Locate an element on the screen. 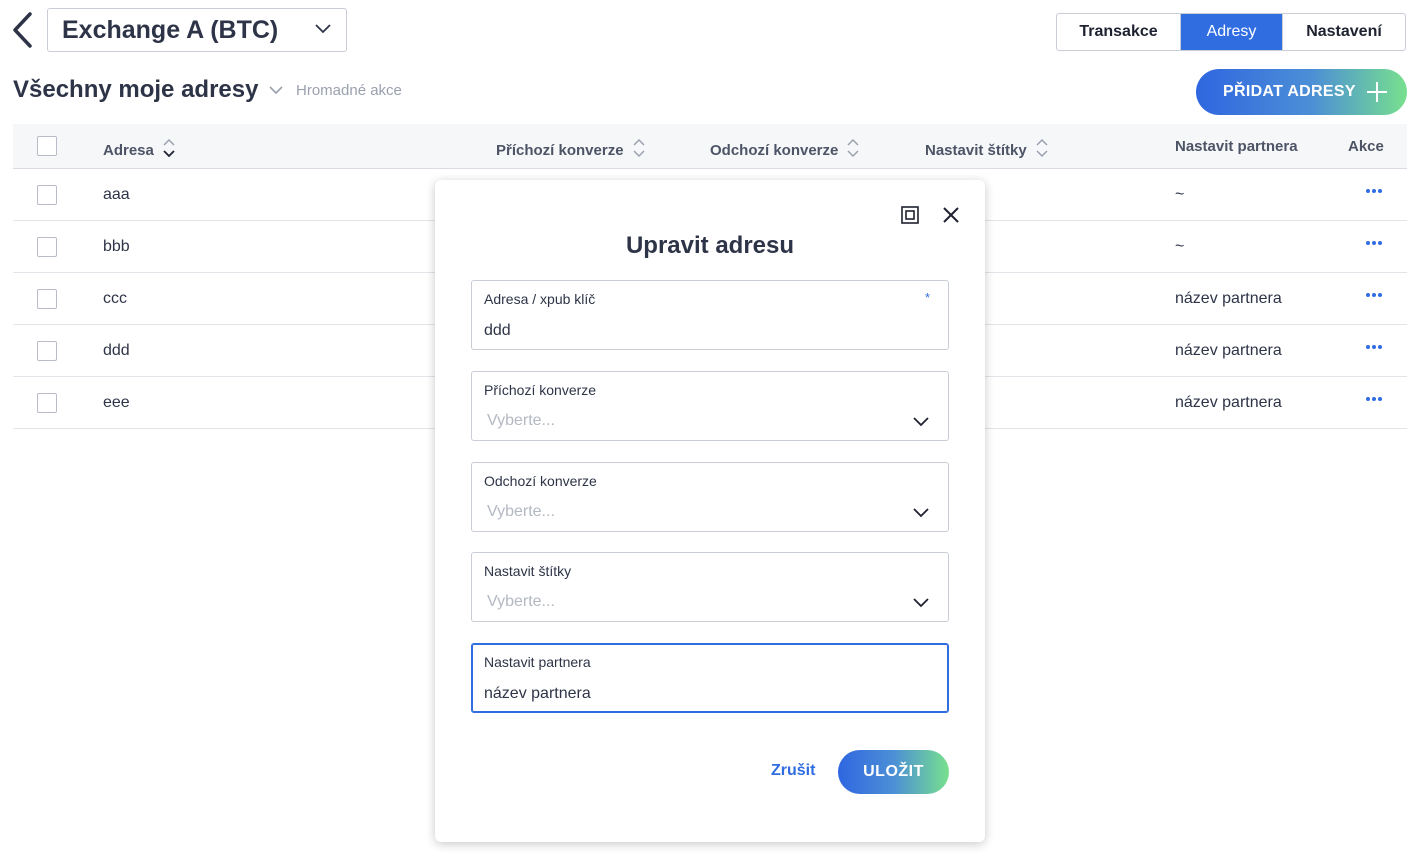 This screenshot has width=1419, height=858. add-addresses-button: PŘIDAT ADRESY is located at coordinates (1301, 92).